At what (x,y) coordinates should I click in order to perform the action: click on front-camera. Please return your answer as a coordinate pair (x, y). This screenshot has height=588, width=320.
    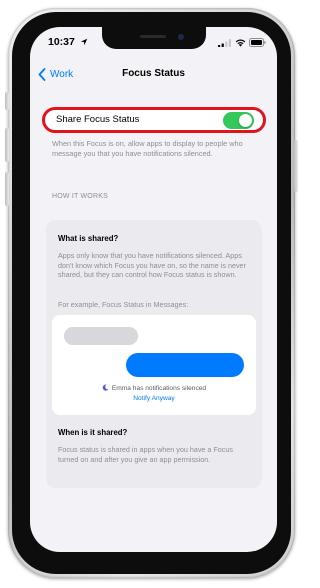
    Looking at the image, I should click on (181, 37).